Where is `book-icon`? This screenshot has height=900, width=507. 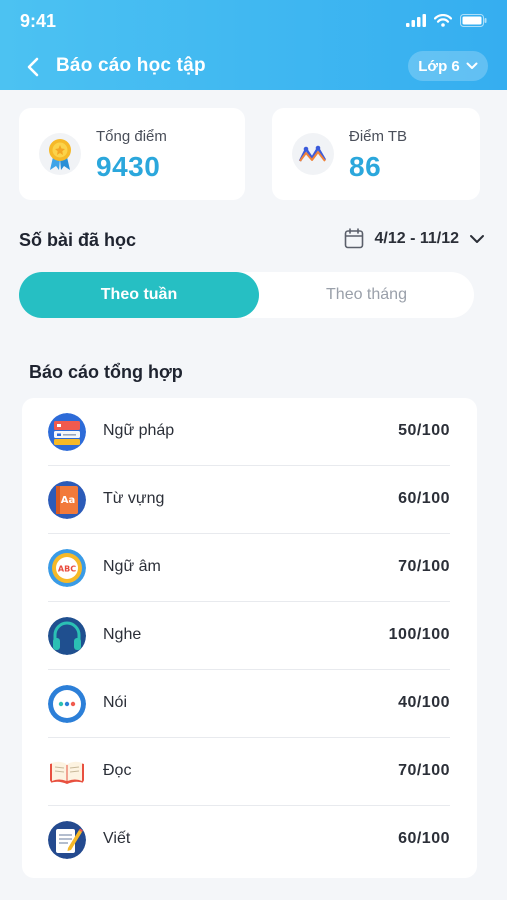
book-icon is located at coordinates (67, 772).